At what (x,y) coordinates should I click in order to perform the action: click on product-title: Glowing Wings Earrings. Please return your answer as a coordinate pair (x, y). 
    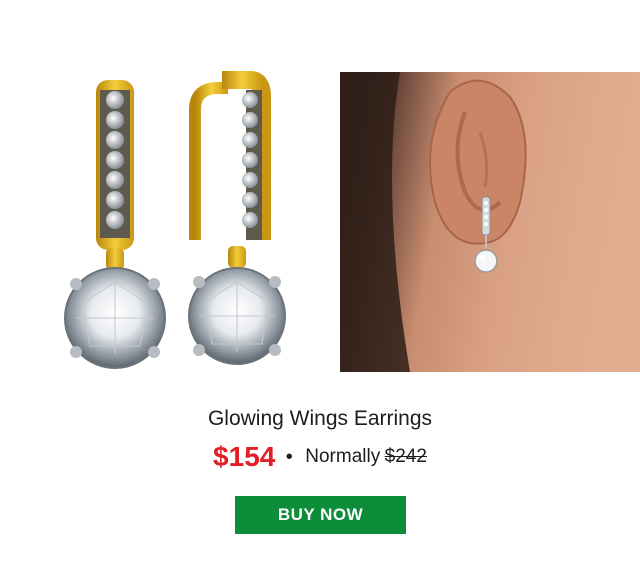
    Looking at the image, I should click on (320, 418).